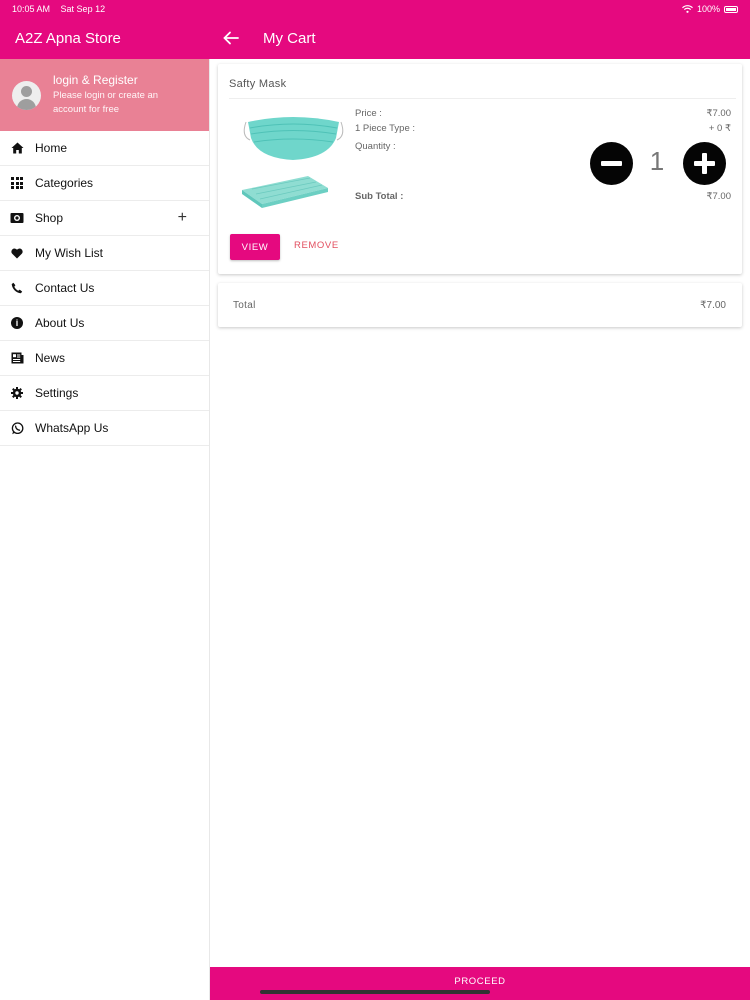 Image resolution: width=750 pixels, height=1000 pixels. What do you see at coordinates (708, 9) in the screenshot?
I see `battery-percent: 100%` at bounding box center [708, 9].